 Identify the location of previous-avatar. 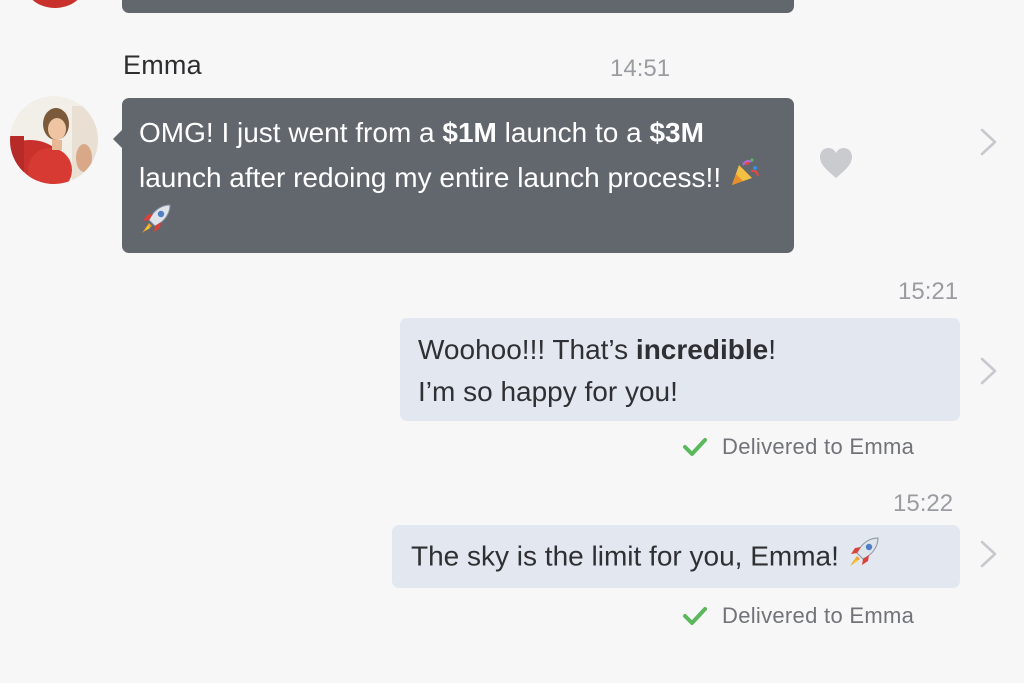
(55, 4).